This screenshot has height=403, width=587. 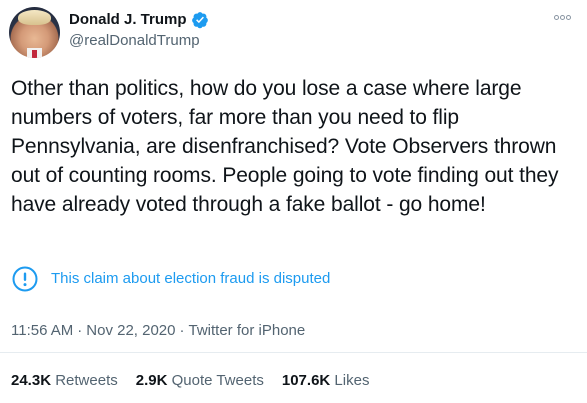 I want to click on divider, so click(x=293, y=352).